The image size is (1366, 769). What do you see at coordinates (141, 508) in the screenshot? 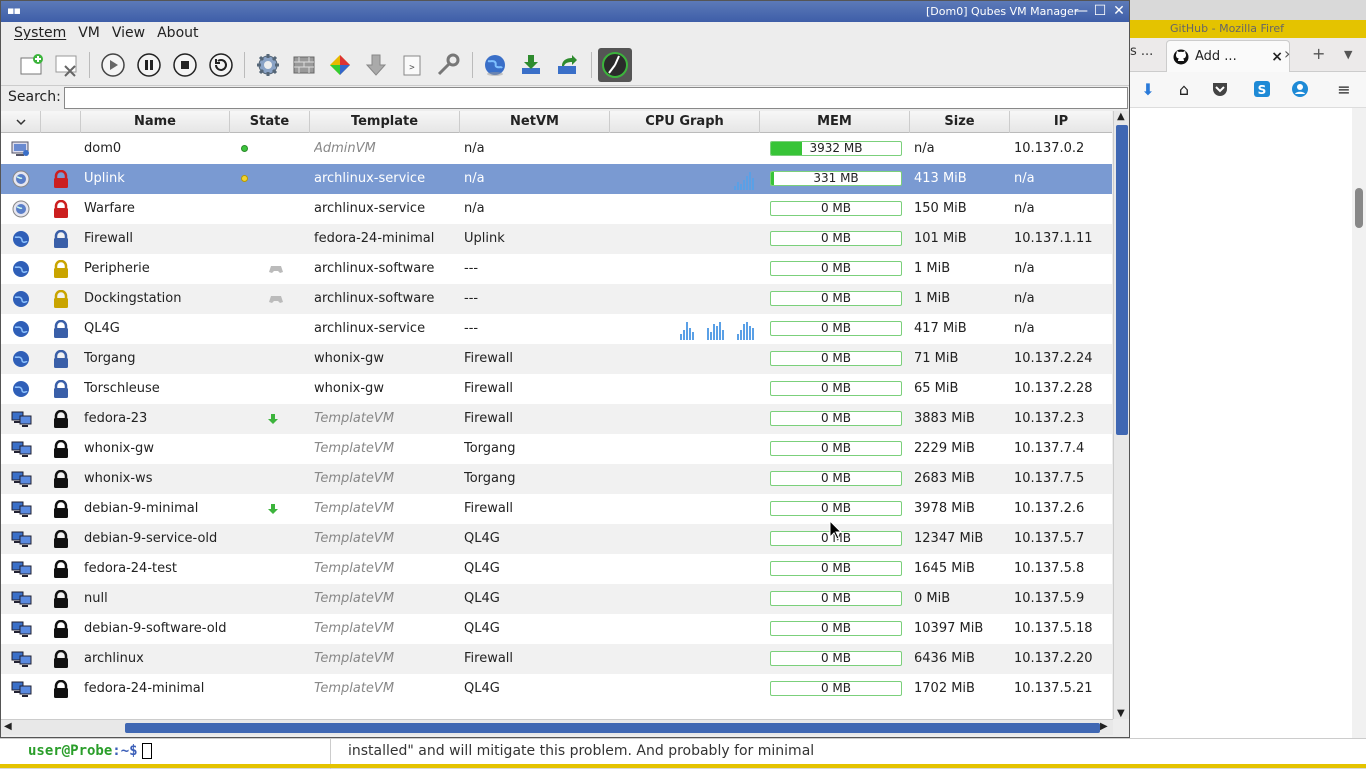
I see `vm-name: debian-9-minimal` at bounding box center [141, 508].